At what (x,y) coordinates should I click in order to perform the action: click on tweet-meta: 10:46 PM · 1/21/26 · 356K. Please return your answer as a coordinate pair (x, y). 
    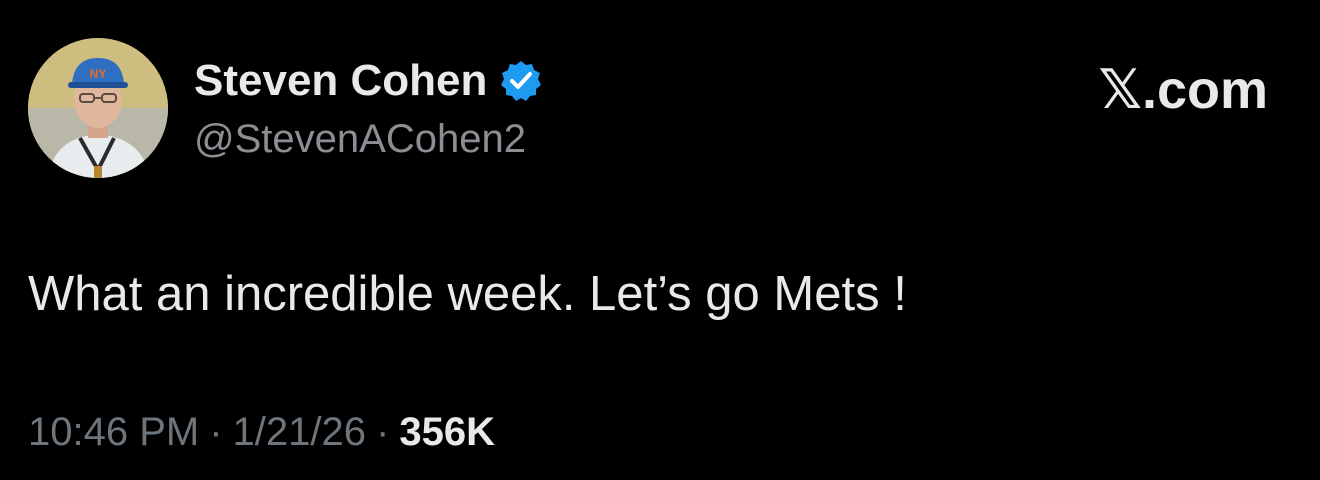
    Looking at the image, I should click on (261, 432).